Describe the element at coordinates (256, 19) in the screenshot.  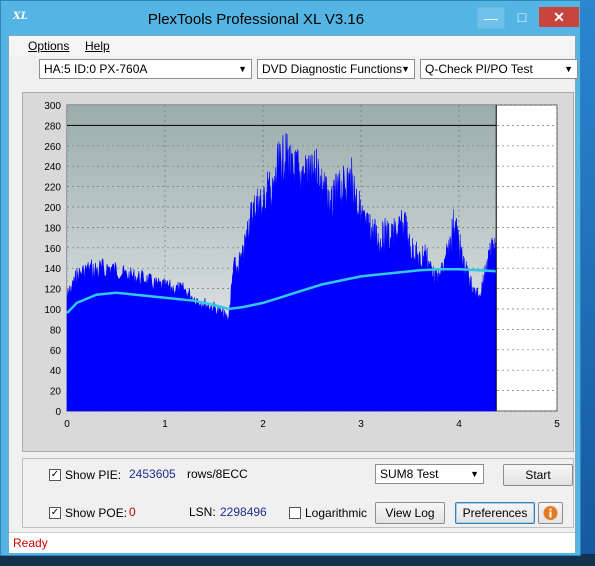
I see `window-title: PlexTools Professional XL V3.16` at that location.